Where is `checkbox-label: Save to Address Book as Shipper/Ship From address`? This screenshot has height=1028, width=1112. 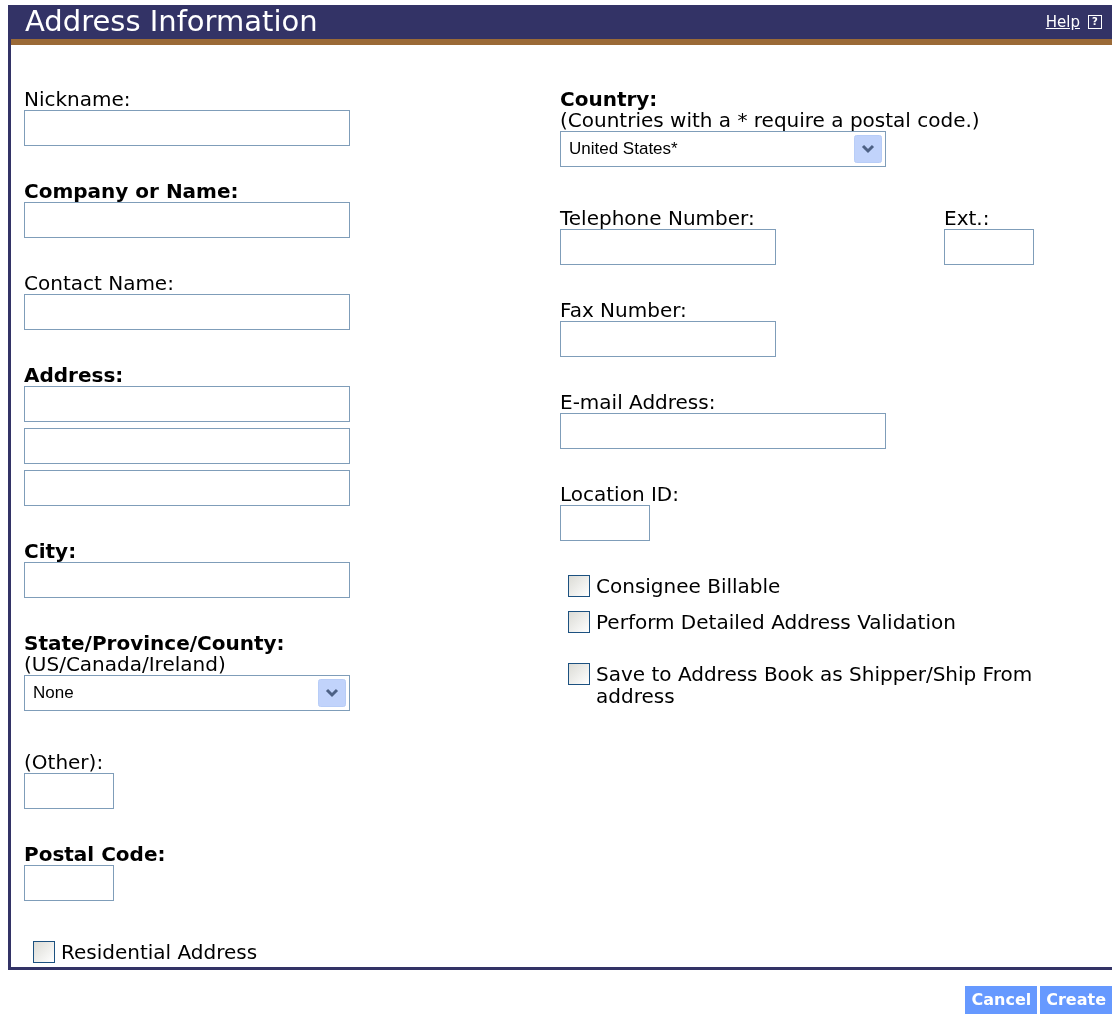 checkbox-label: Save to Address Book as Shipper/Ship From address is located at coordinates (815, 685).